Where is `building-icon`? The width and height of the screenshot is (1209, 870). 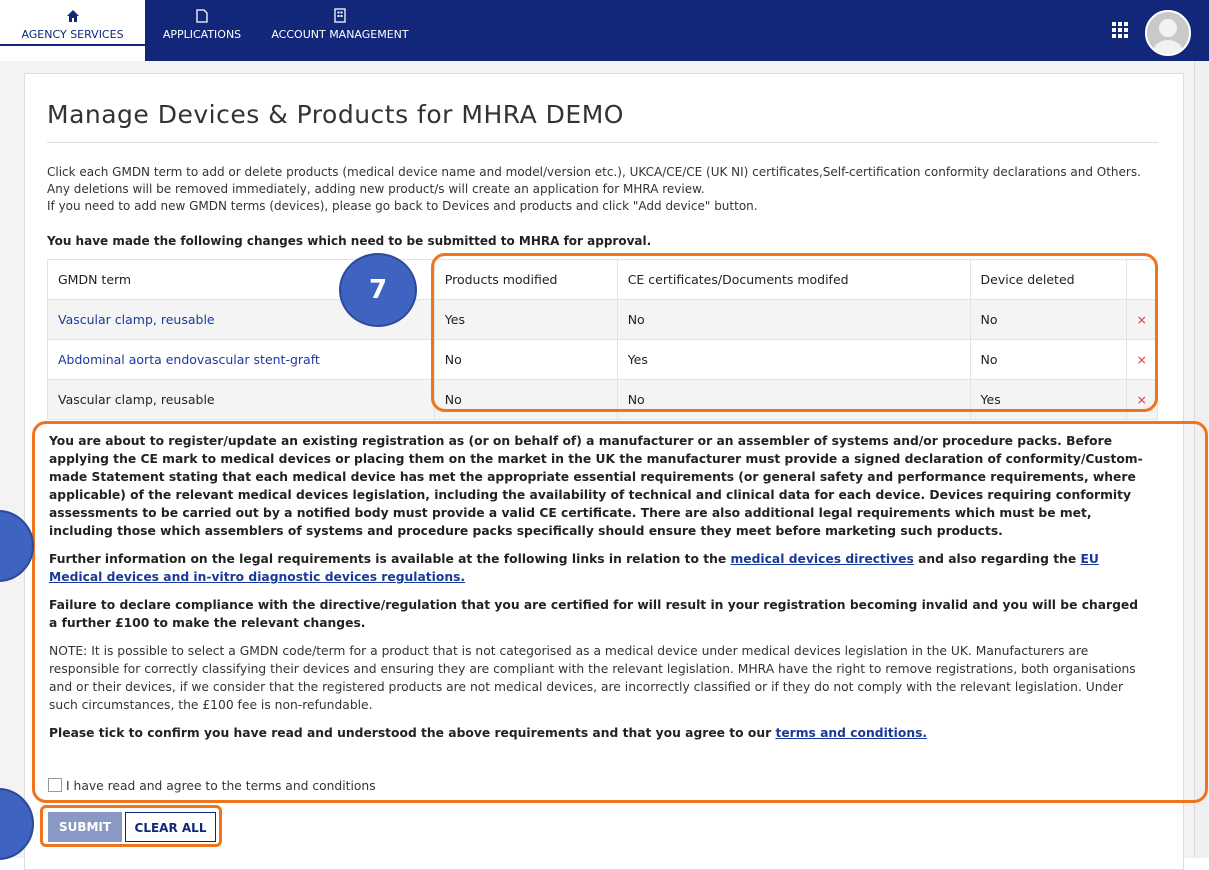
building-icon is located at coordinates (340, 14).